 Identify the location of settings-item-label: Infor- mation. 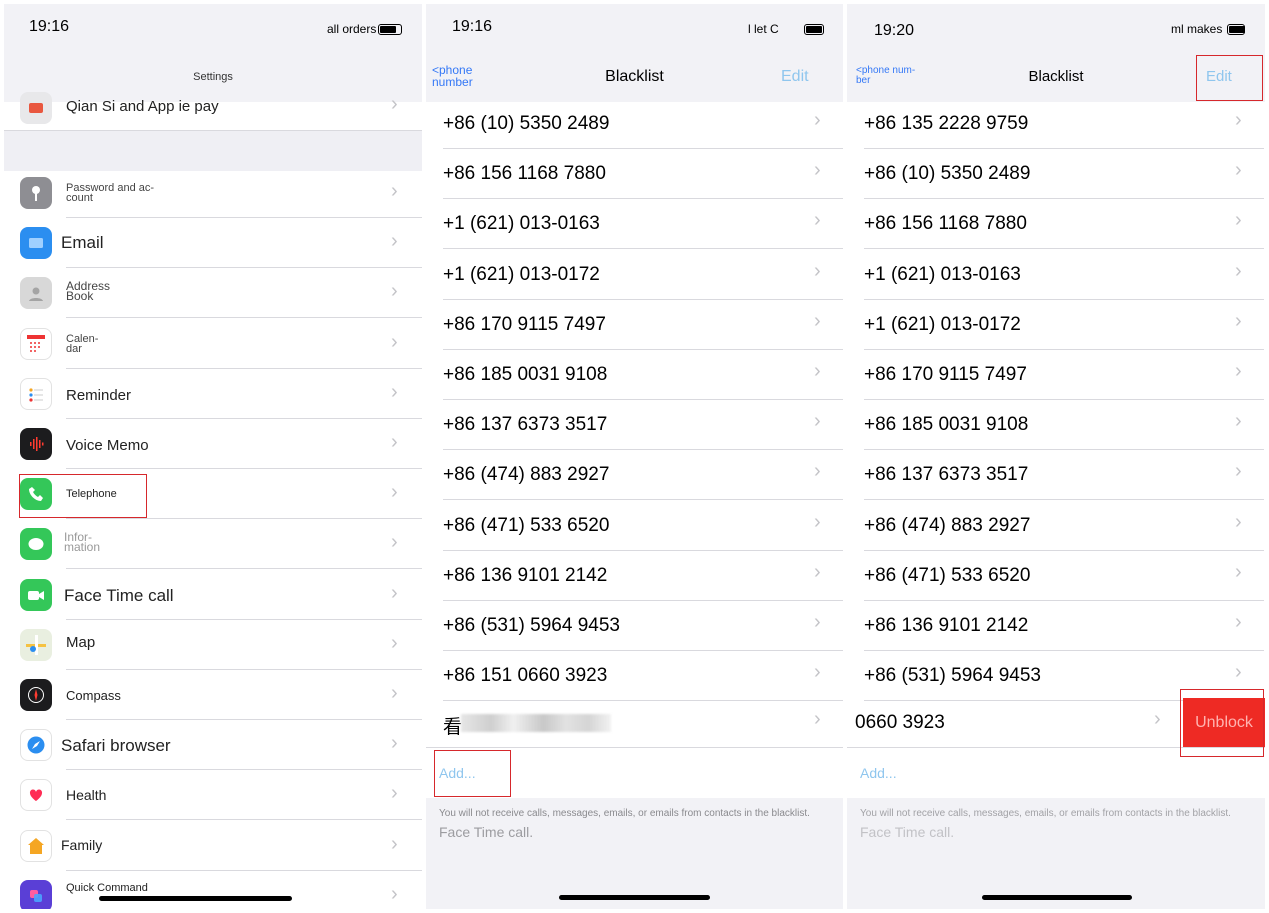
(82, 542).